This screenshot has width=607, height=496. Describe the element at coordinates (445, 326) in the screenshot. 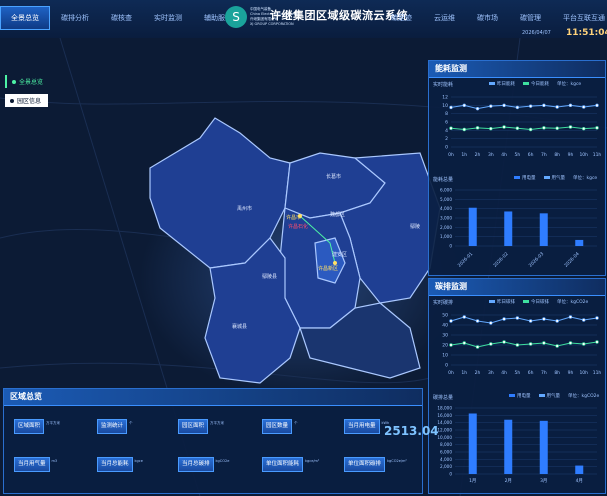

I see `y-tick-label: 40` at that location.